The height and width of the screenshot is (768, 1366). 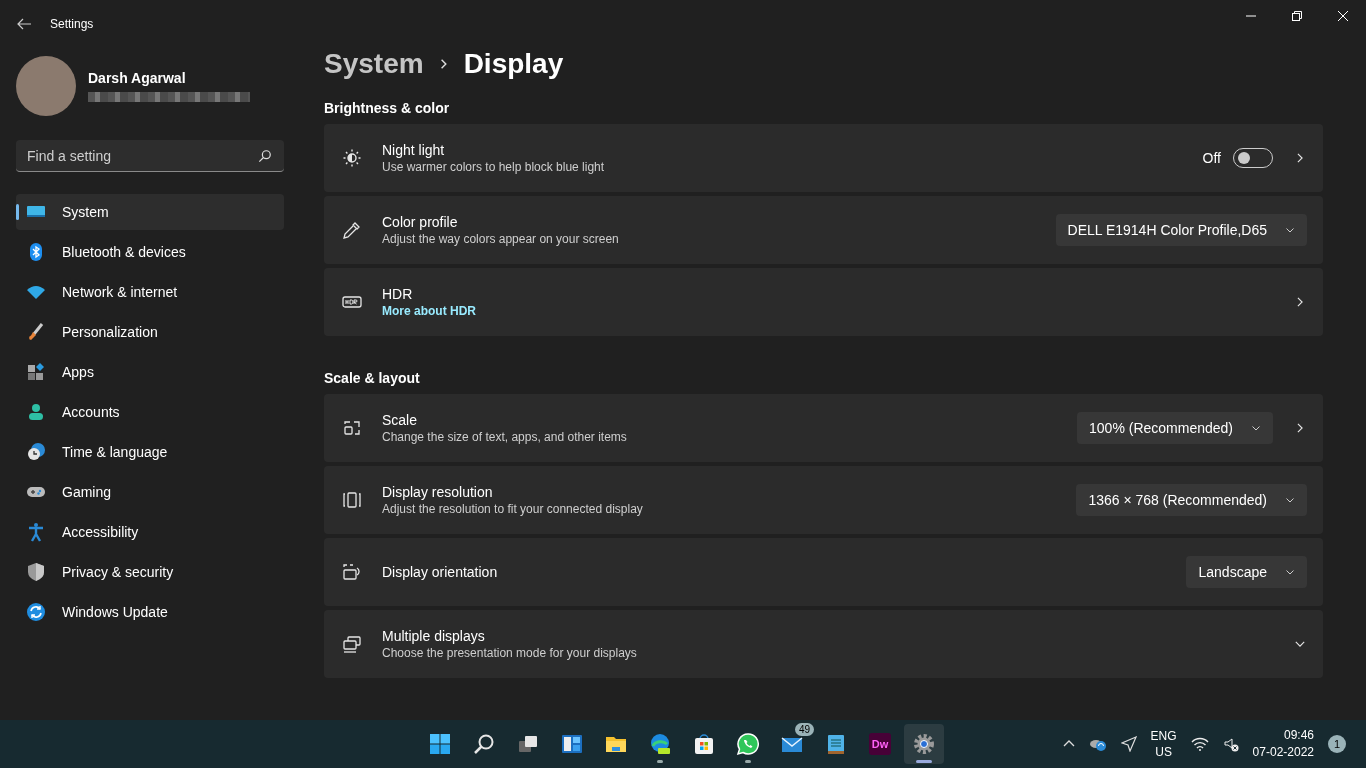 I want to click on nav-item: Gaming, so click(x=150, y=492).